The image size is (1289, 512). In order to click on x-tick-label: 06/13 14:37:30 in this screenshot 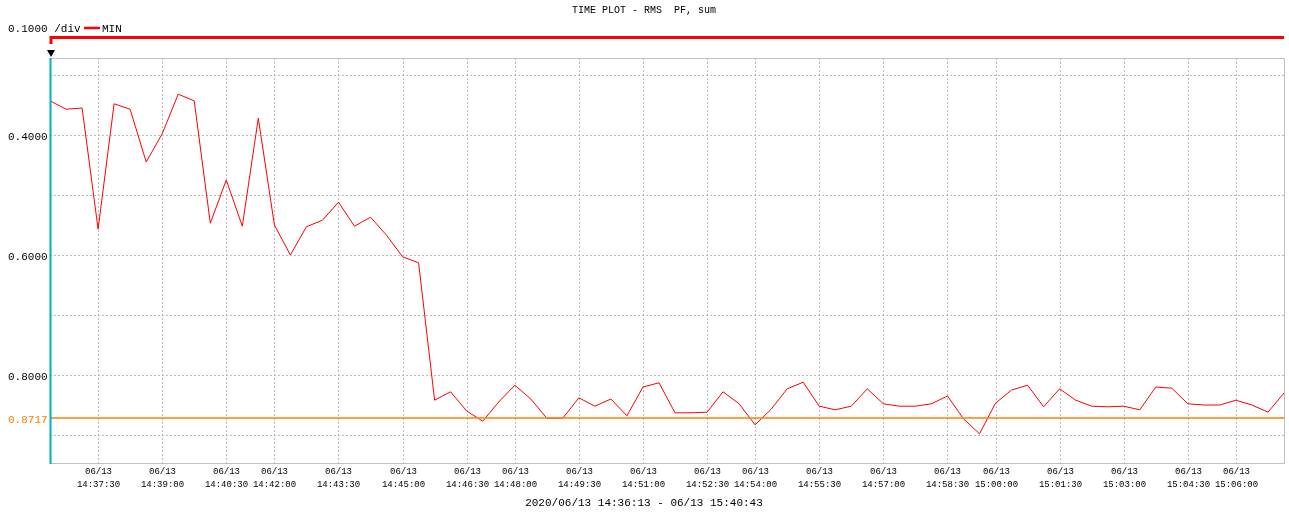, I will do `click(98, 478)`.